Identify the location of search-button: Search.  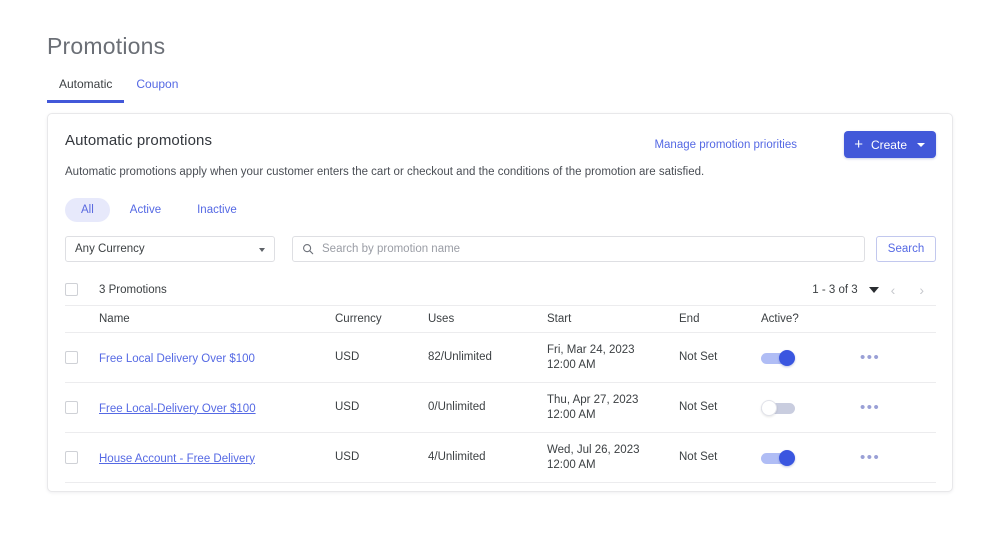
(906, 249).